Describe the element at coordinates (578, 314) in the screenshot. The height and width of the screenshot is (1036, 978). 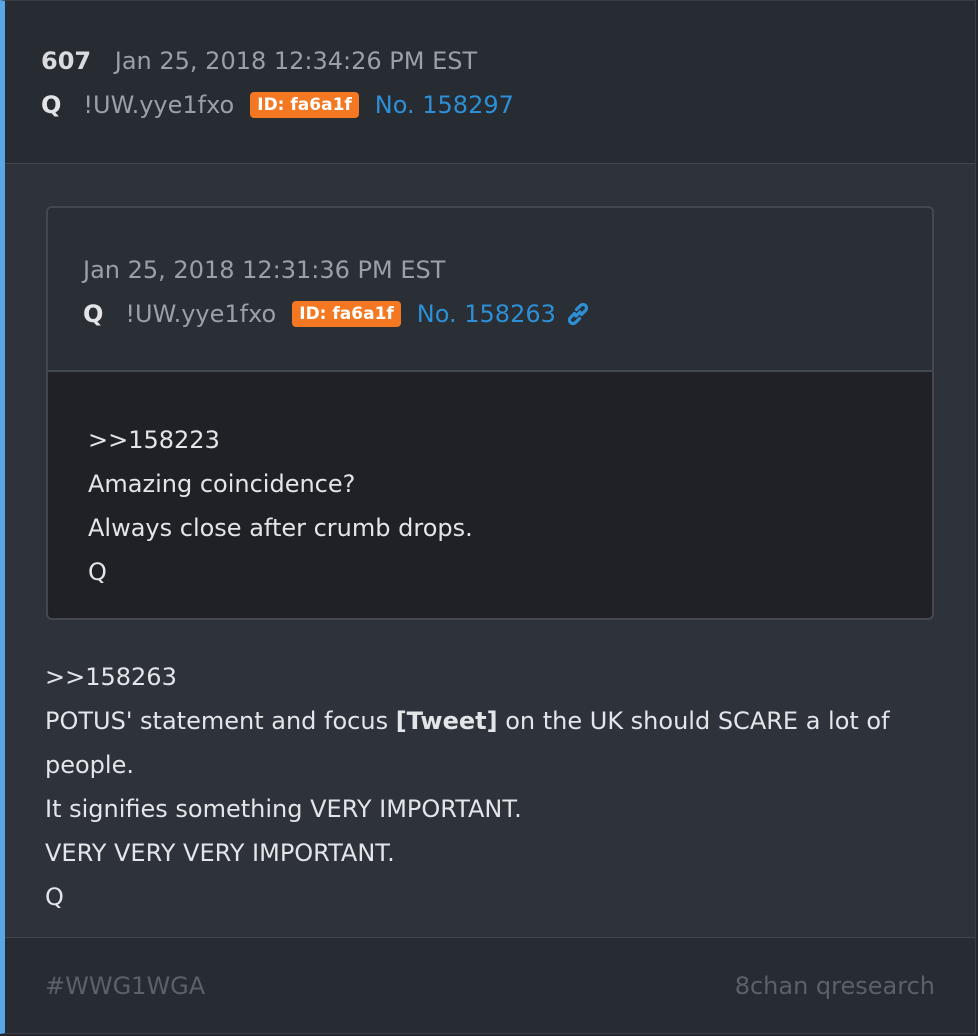
I see `link-icon` at that location.